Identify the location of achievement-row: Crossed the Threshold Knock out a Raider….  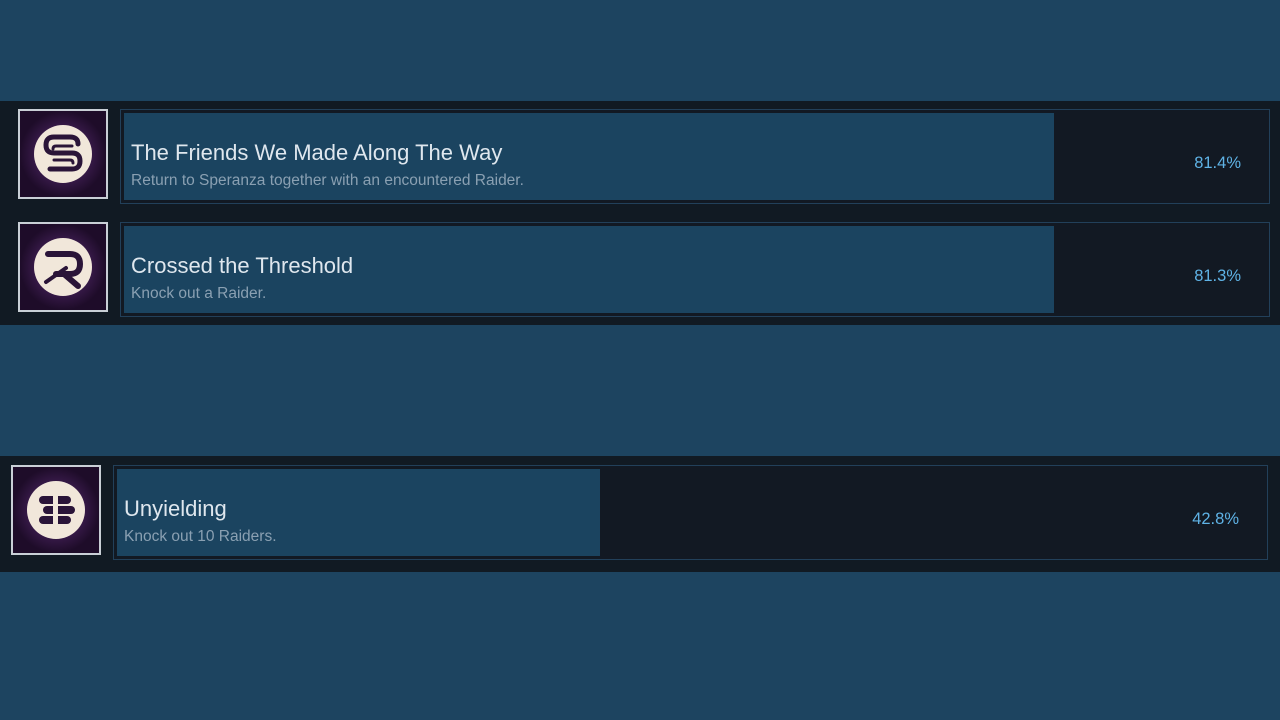
(644, 270).